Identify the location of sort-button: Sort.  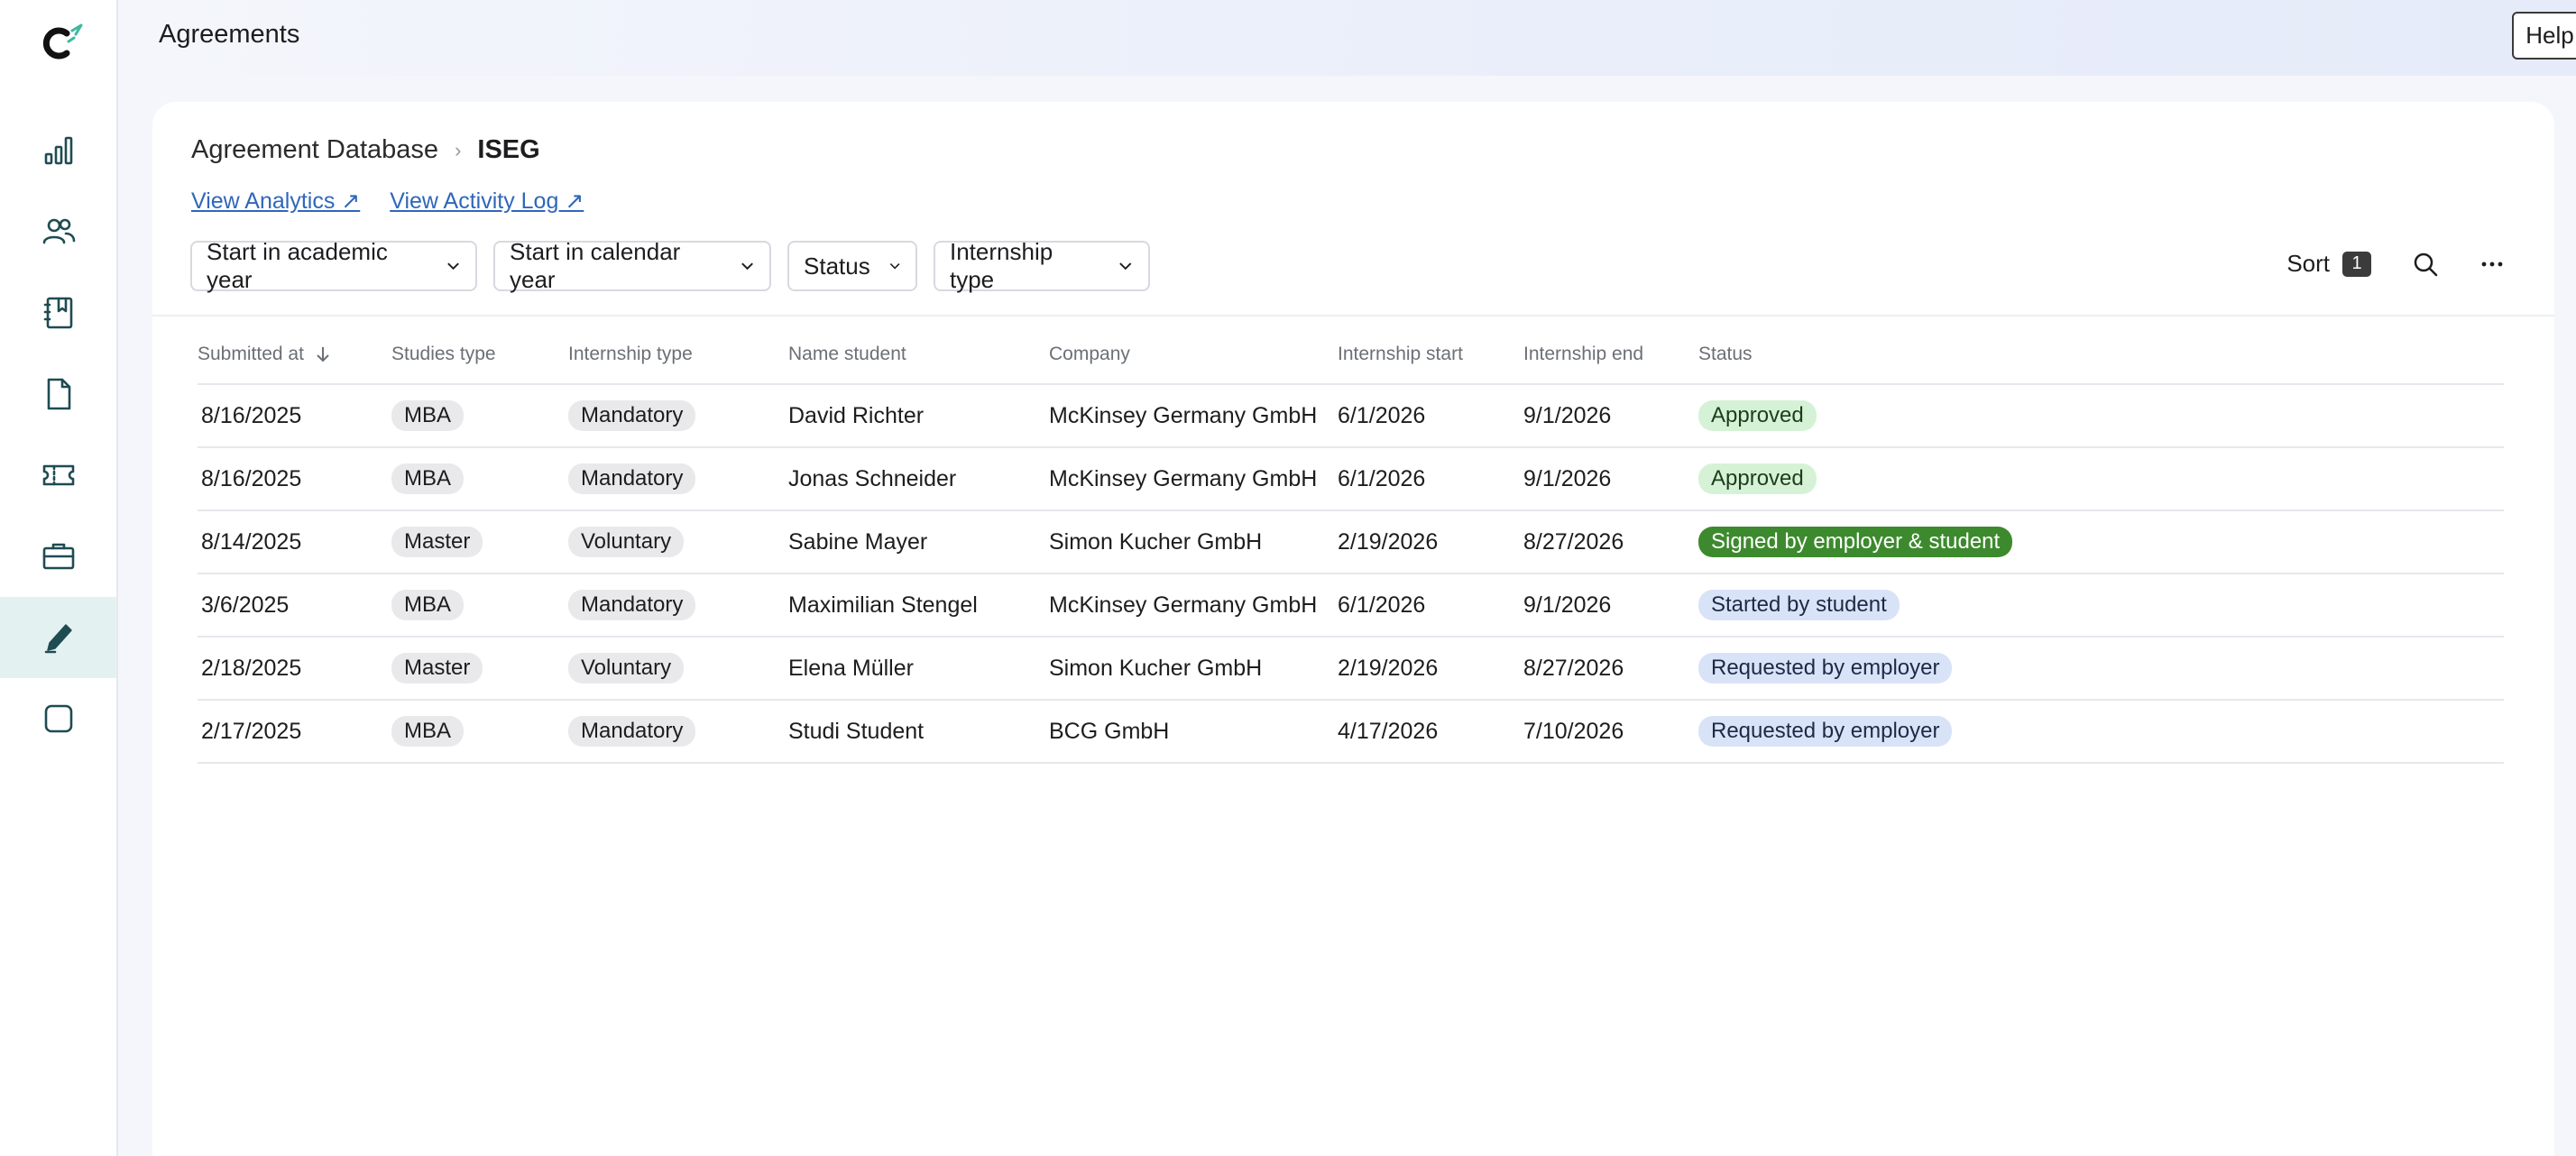
(2308, 264).